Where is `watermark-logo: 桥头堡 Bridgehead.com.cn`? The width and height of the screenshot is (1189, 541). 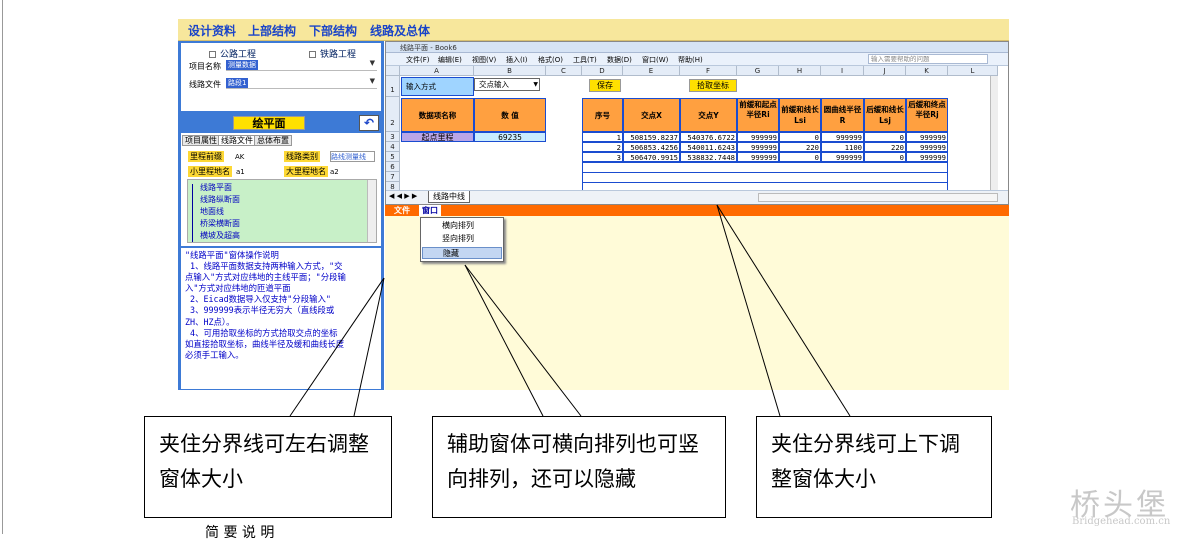 watermark-logo: 桥头堡 Bridgehead.com.cn is located at coordinates (1127, 505).